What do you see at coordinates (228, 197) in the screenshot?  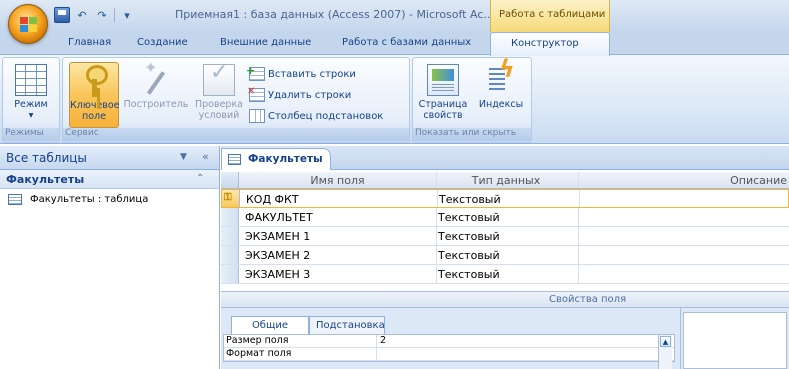 I see `primary-key-icon: ⚿` at bounding box center [228, 197].